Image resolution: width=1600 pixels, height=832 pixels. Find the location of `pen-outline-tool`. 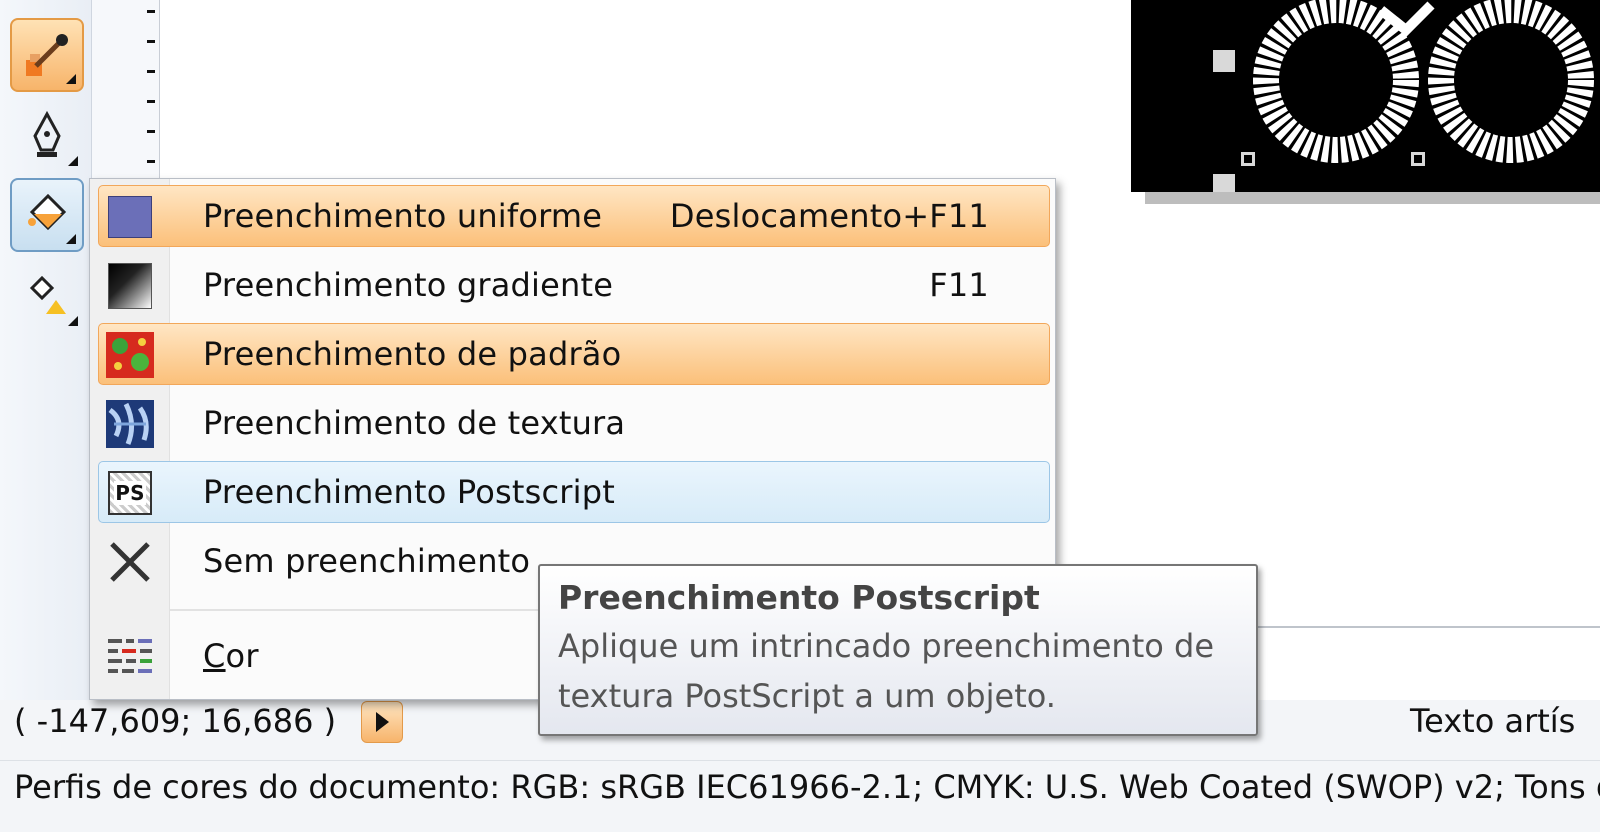

pen-outline-tool is located at coordinates (47, 135).